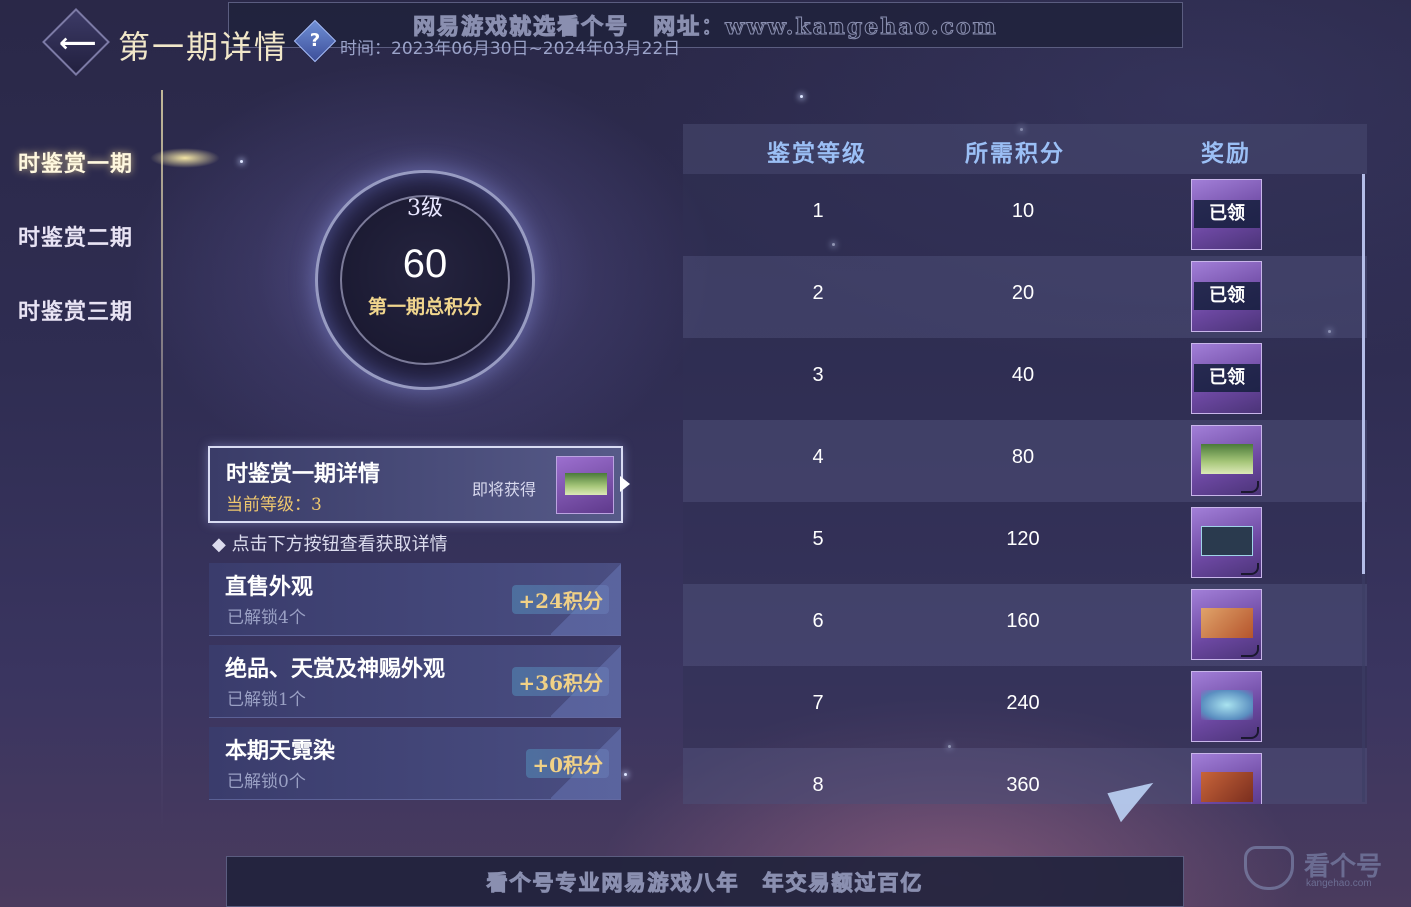 The width and height of the screenshot is (1411, 907). I want to click on help-icon-glyph: ?, so click(315, 40).